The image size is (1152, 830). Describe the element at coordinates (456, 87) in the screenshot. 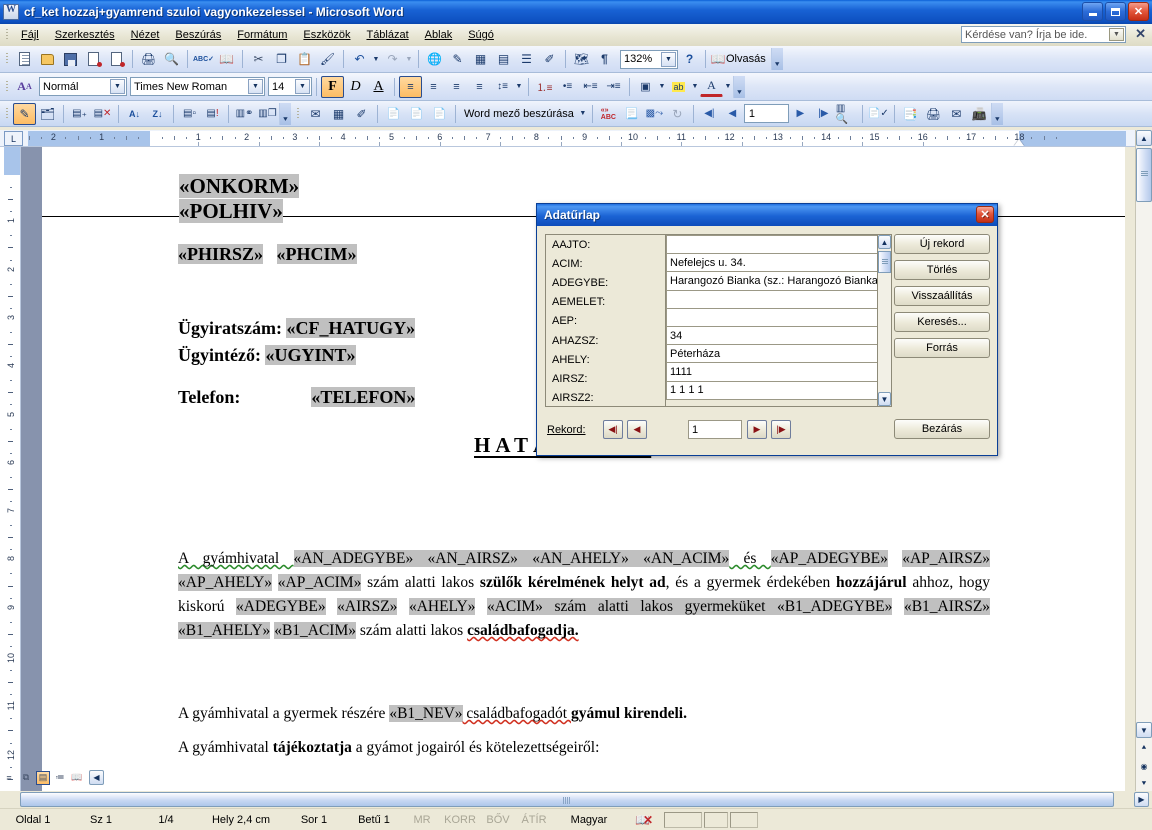

I see `align-right-button: ≡` at that location.